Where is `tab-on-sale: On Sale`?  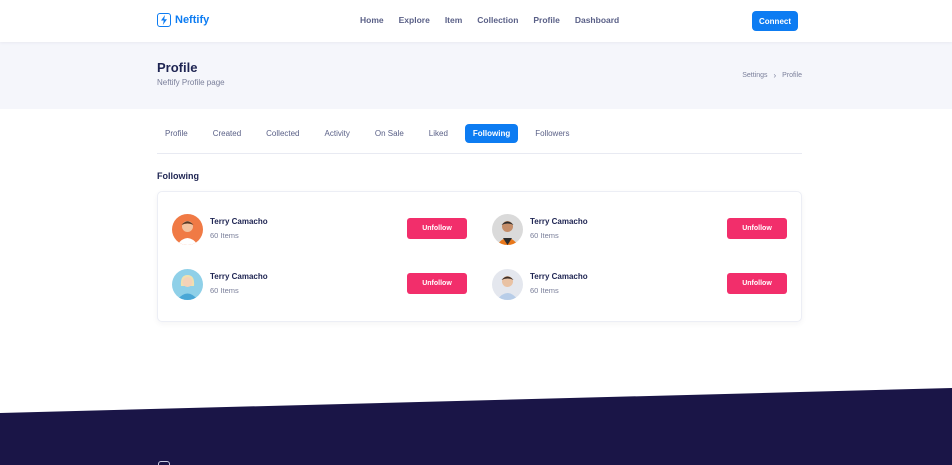
tab-on-sale: On Sale is located at coordinates (389, 133).